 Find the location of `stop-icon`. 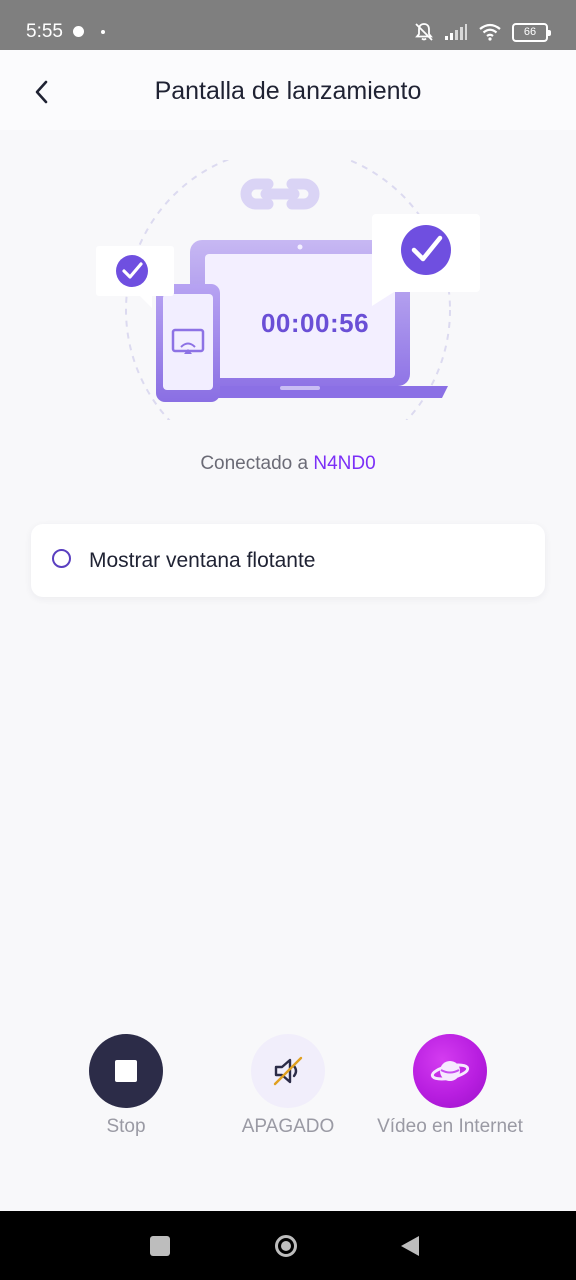

stop-icon is located at coordinates (126, 1071).